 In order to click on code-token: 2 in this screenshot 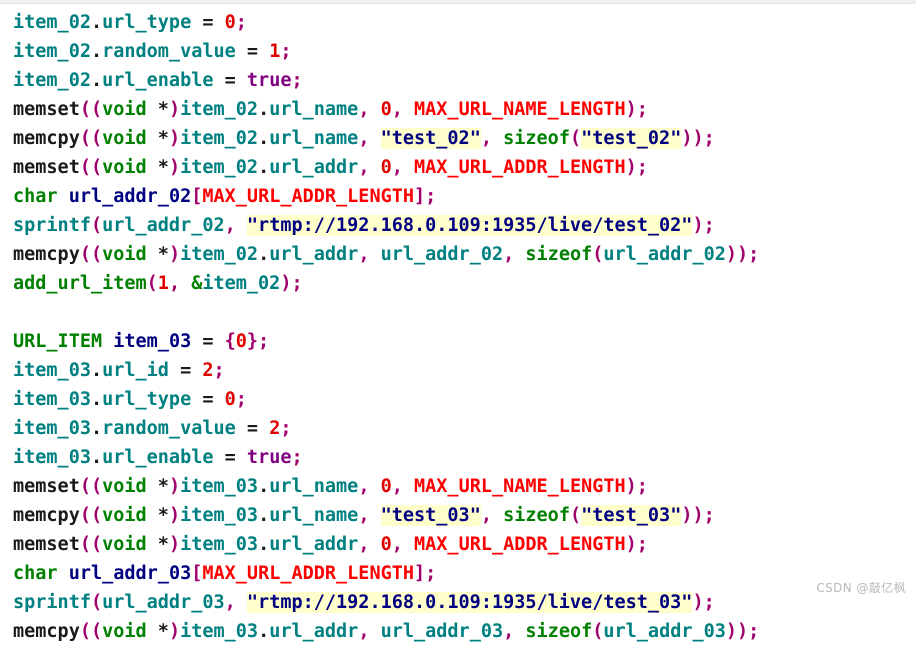, I will do `click(207, 370)`.